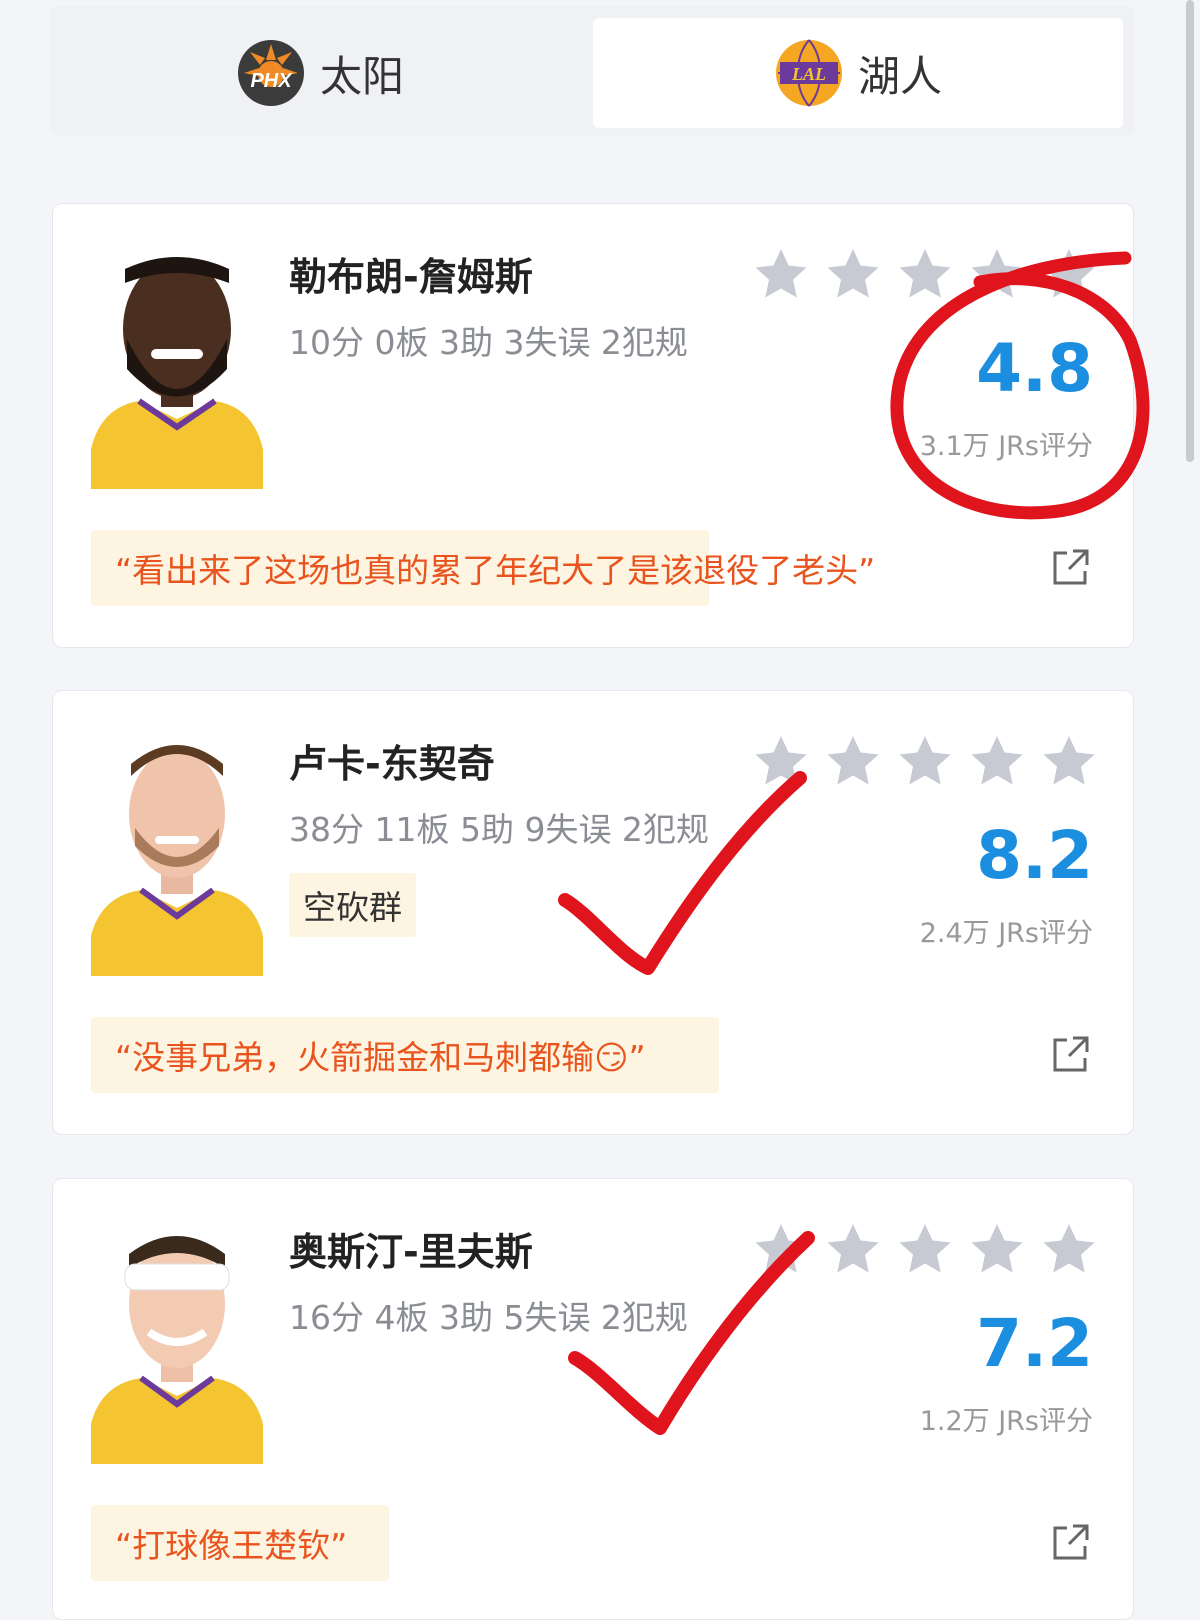  Describe the element at coordinates (1006, 933) in the screenshot. I see `rating-count: 2.4万 JRs评分` at that location.